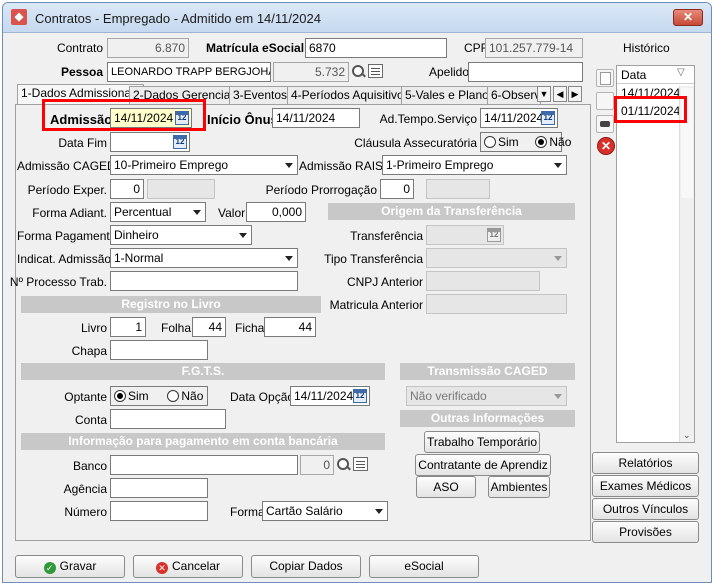  I want to click on forma-pagamento-label: Forma Pagamento, so click(67, 236).